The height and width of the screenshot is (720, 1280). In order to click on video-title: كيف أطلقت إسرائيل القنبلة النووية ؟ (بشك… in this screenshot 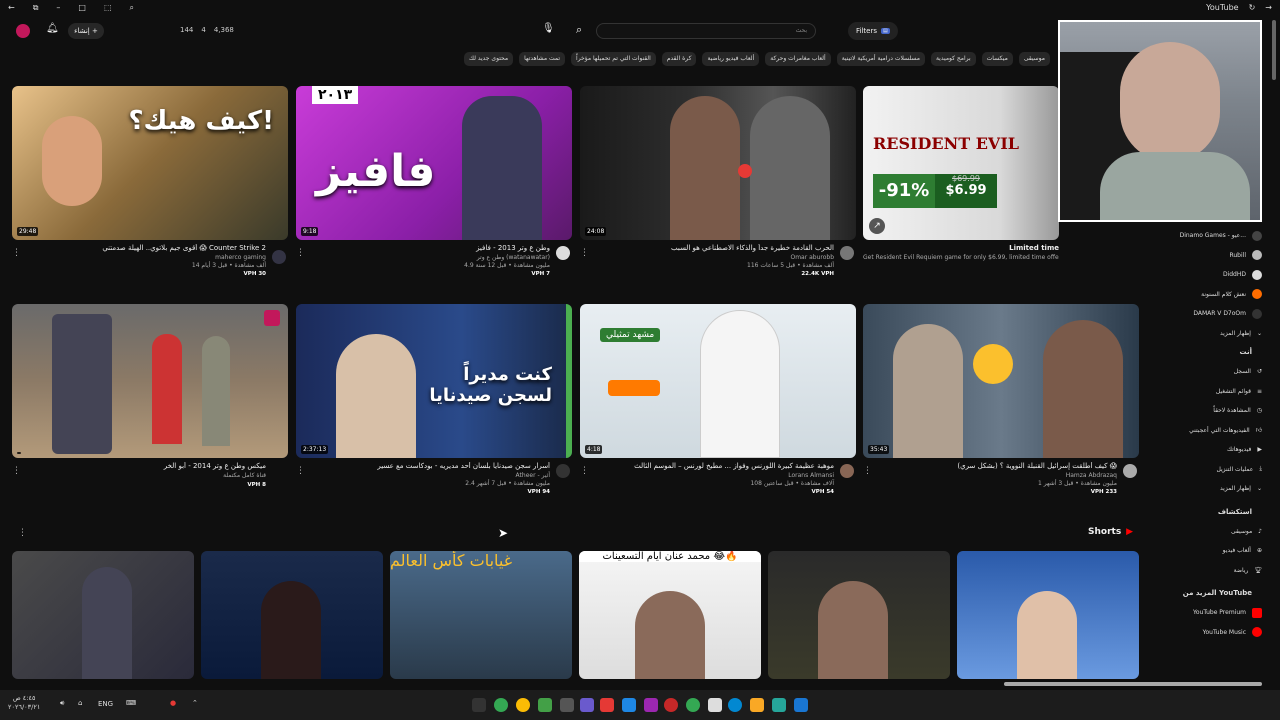, I will do `click(990, 466)`.